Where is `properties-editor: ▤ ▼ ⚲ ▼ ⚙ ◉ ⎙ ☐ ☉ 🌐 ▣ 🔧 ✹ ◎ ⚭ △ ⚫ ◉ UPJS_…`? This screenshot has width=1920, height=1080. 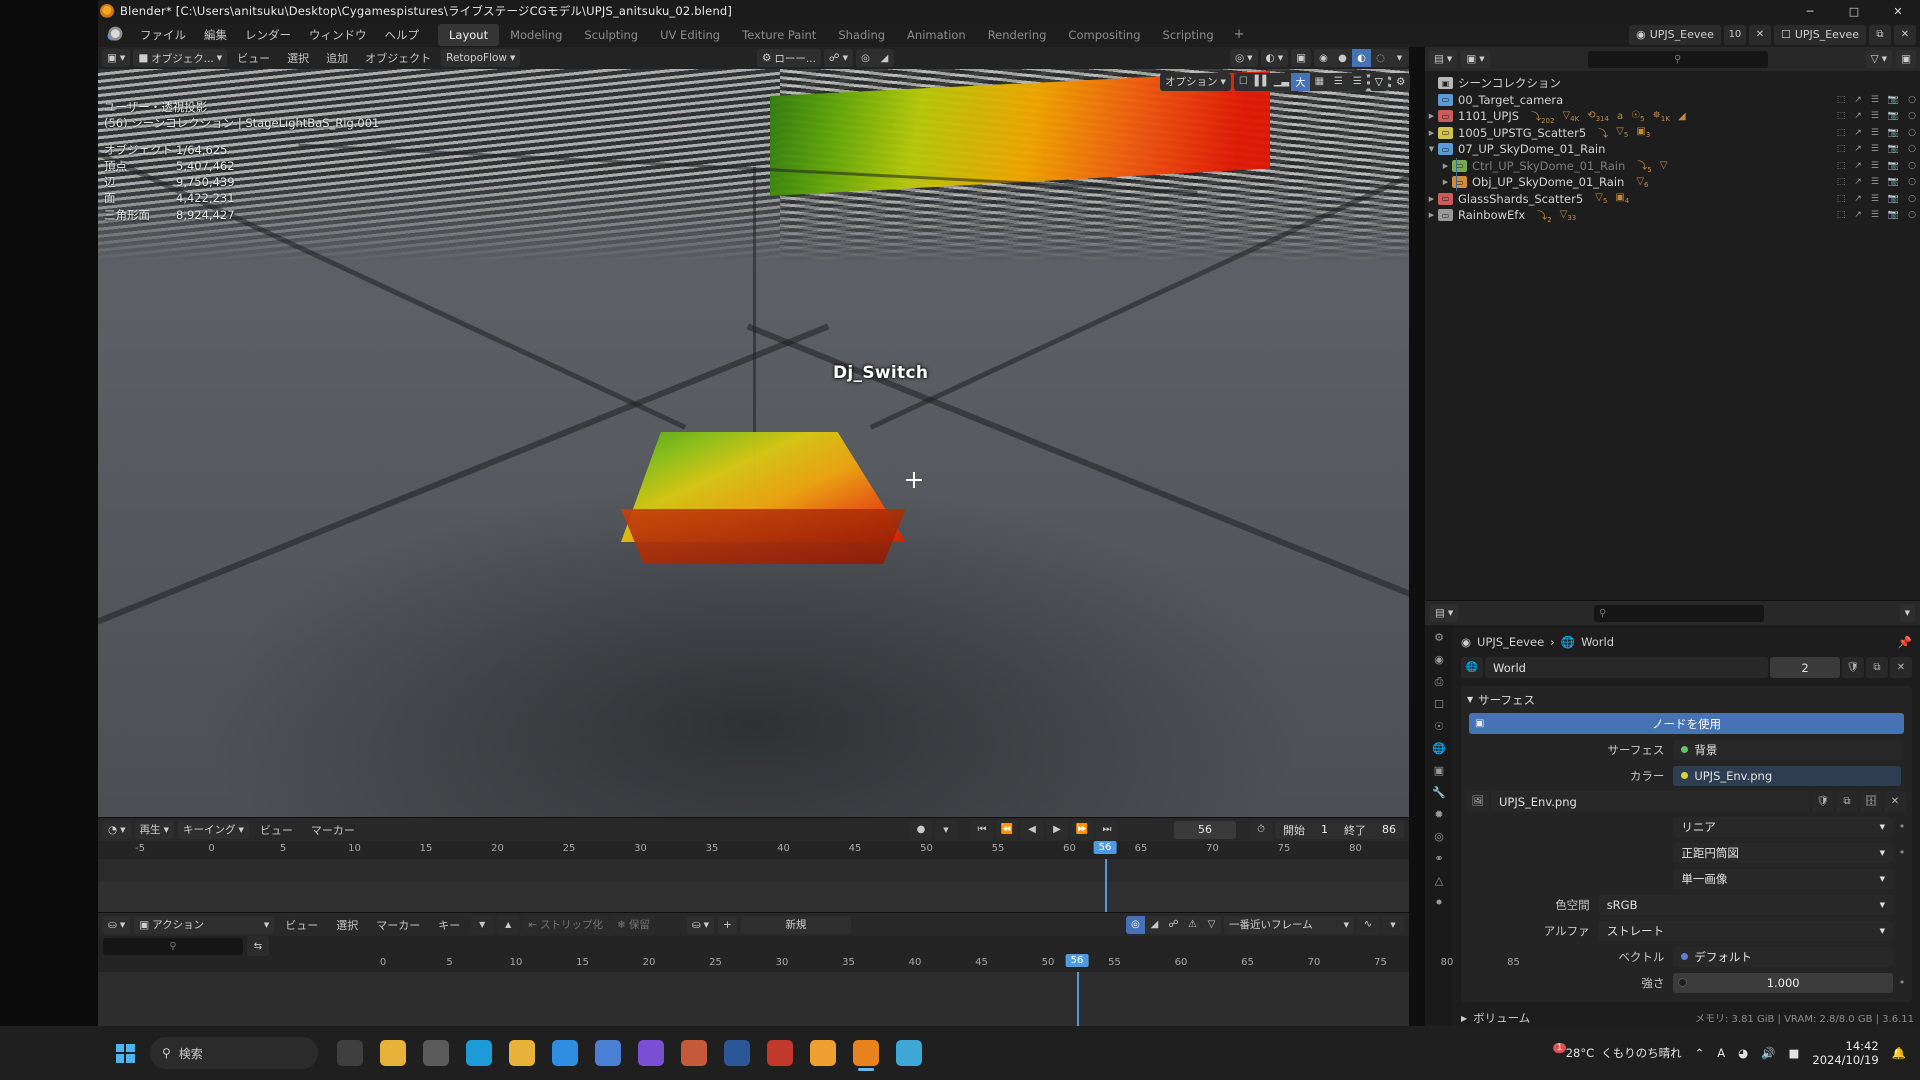
properties-editor: ▤ ▼ ⚲ ▼ ⚙ ◉ ⎙ ☐ ☉ 🌐 ▣ 🔧 ✹ ◎ ⚭ △ ⚫ ◉ UPJS_… is located at coordinates (1672, 813).